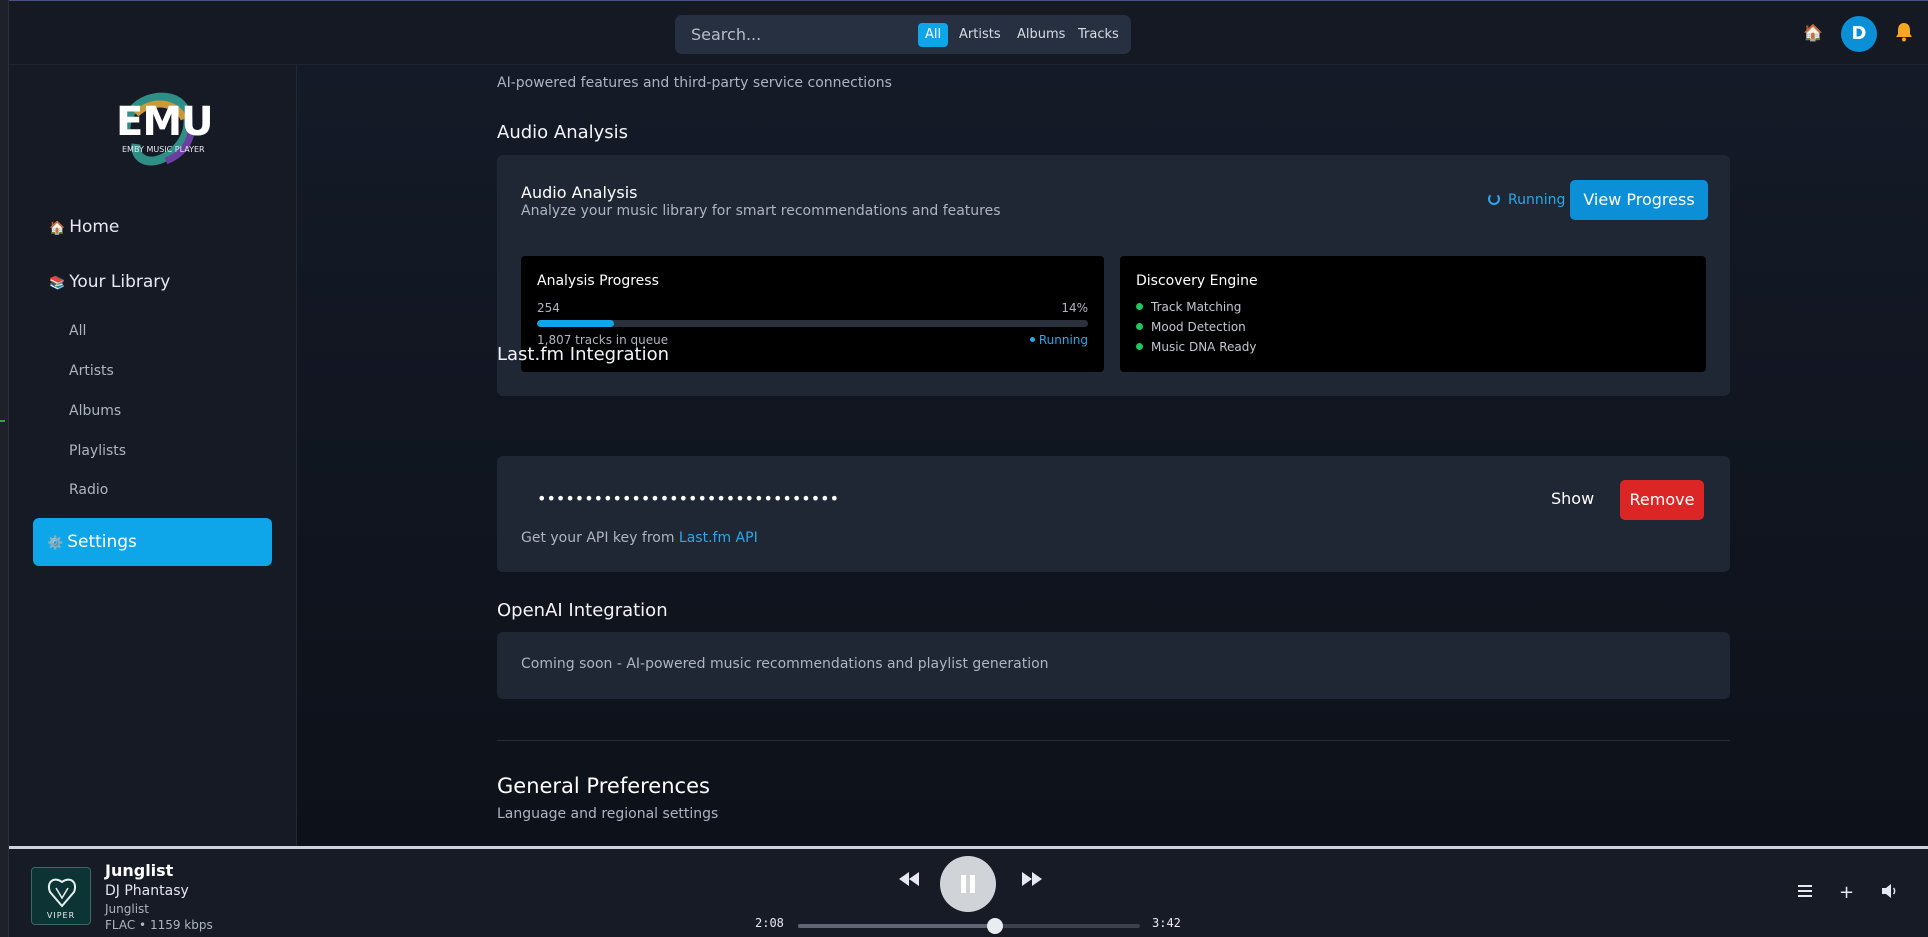 The width and height of the screenshot is (1928, 937). What do you see at coordinates (548, 308) in the screenshot?
I see `analyzed-count: 254` at bounding box center [548, 308].